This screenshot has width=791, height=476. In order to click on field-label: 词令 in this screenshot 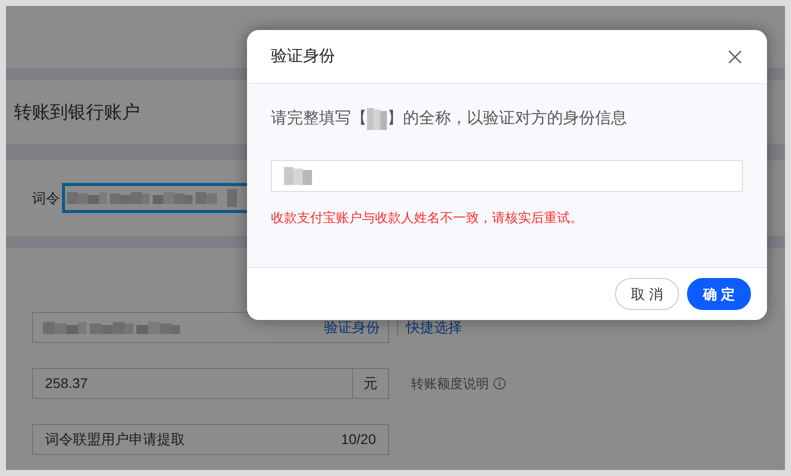, I will do `click(46, 198)`.